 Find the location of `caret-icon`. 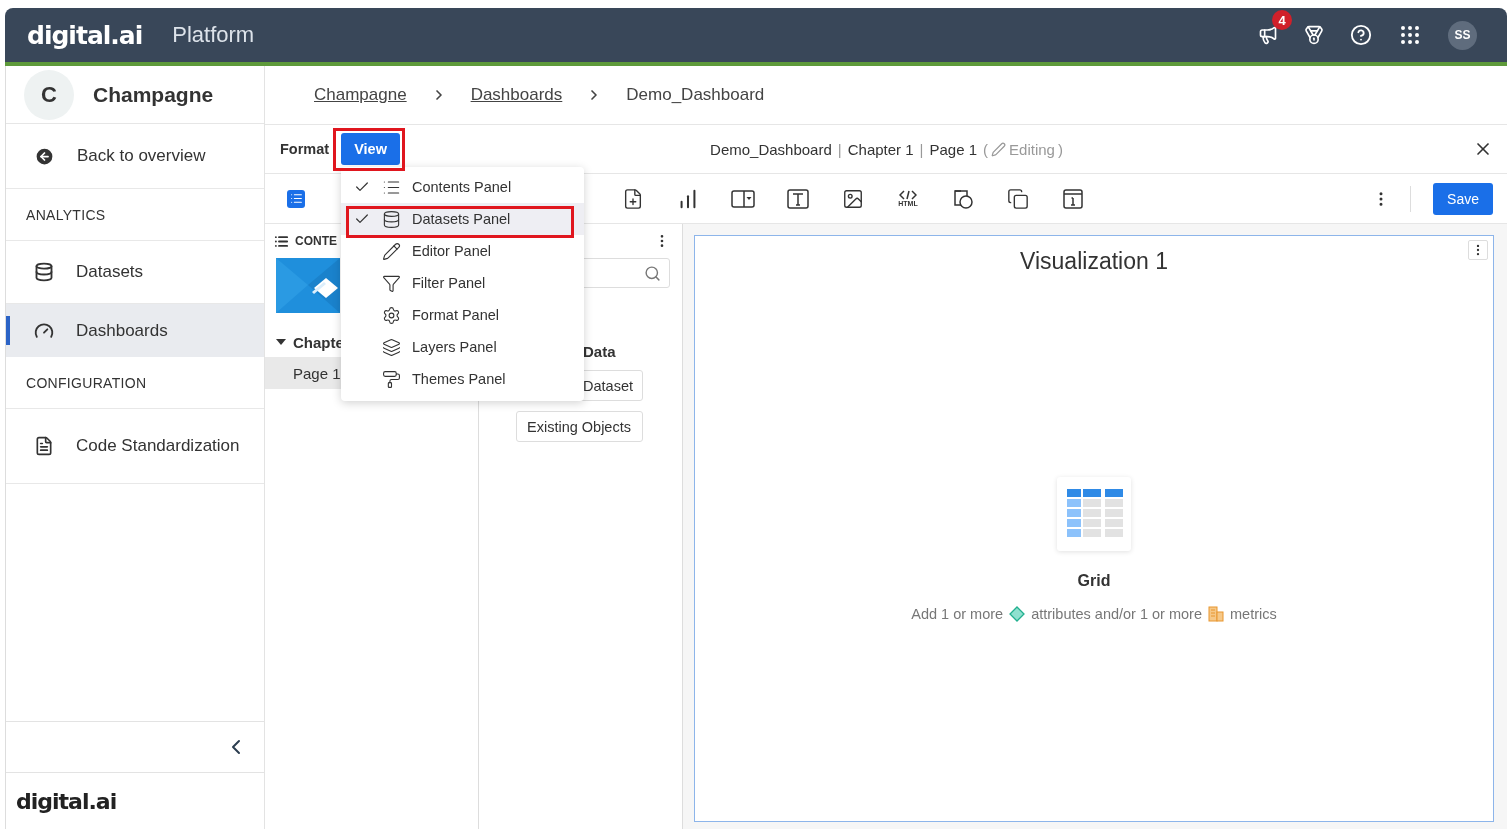

caret-icon is located at coordinates (281, 342).